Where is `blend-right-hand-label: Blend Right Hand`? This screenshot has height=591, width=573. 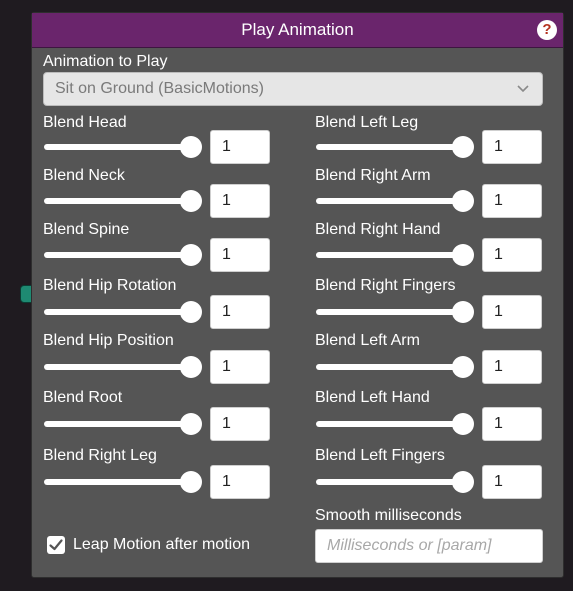 blend-right-hand-label: Blend Right Hand is located at coordinates (378, 229).